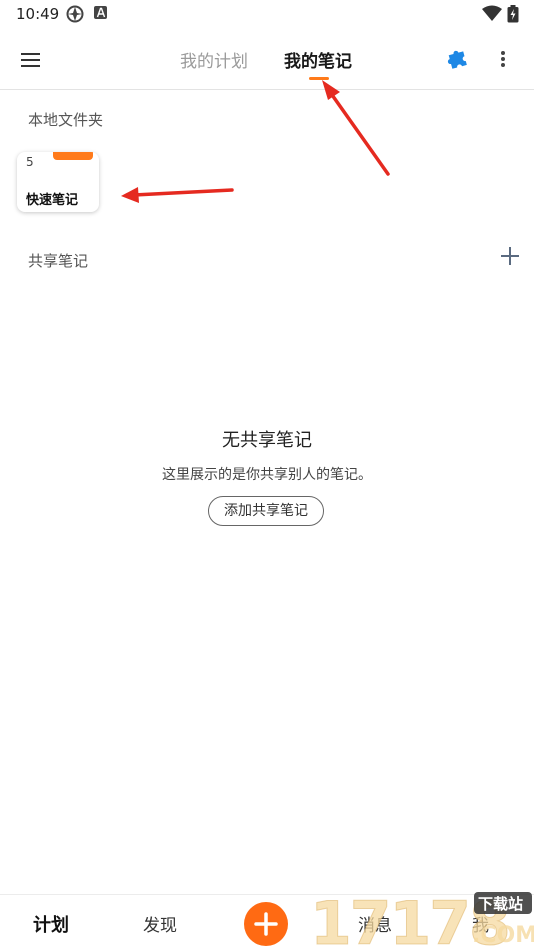 The height and width of the screenshot is (950, 534). Describe the element at coordinates (75, 14) in the screenshot. I see `settings-status-icon` at that location.